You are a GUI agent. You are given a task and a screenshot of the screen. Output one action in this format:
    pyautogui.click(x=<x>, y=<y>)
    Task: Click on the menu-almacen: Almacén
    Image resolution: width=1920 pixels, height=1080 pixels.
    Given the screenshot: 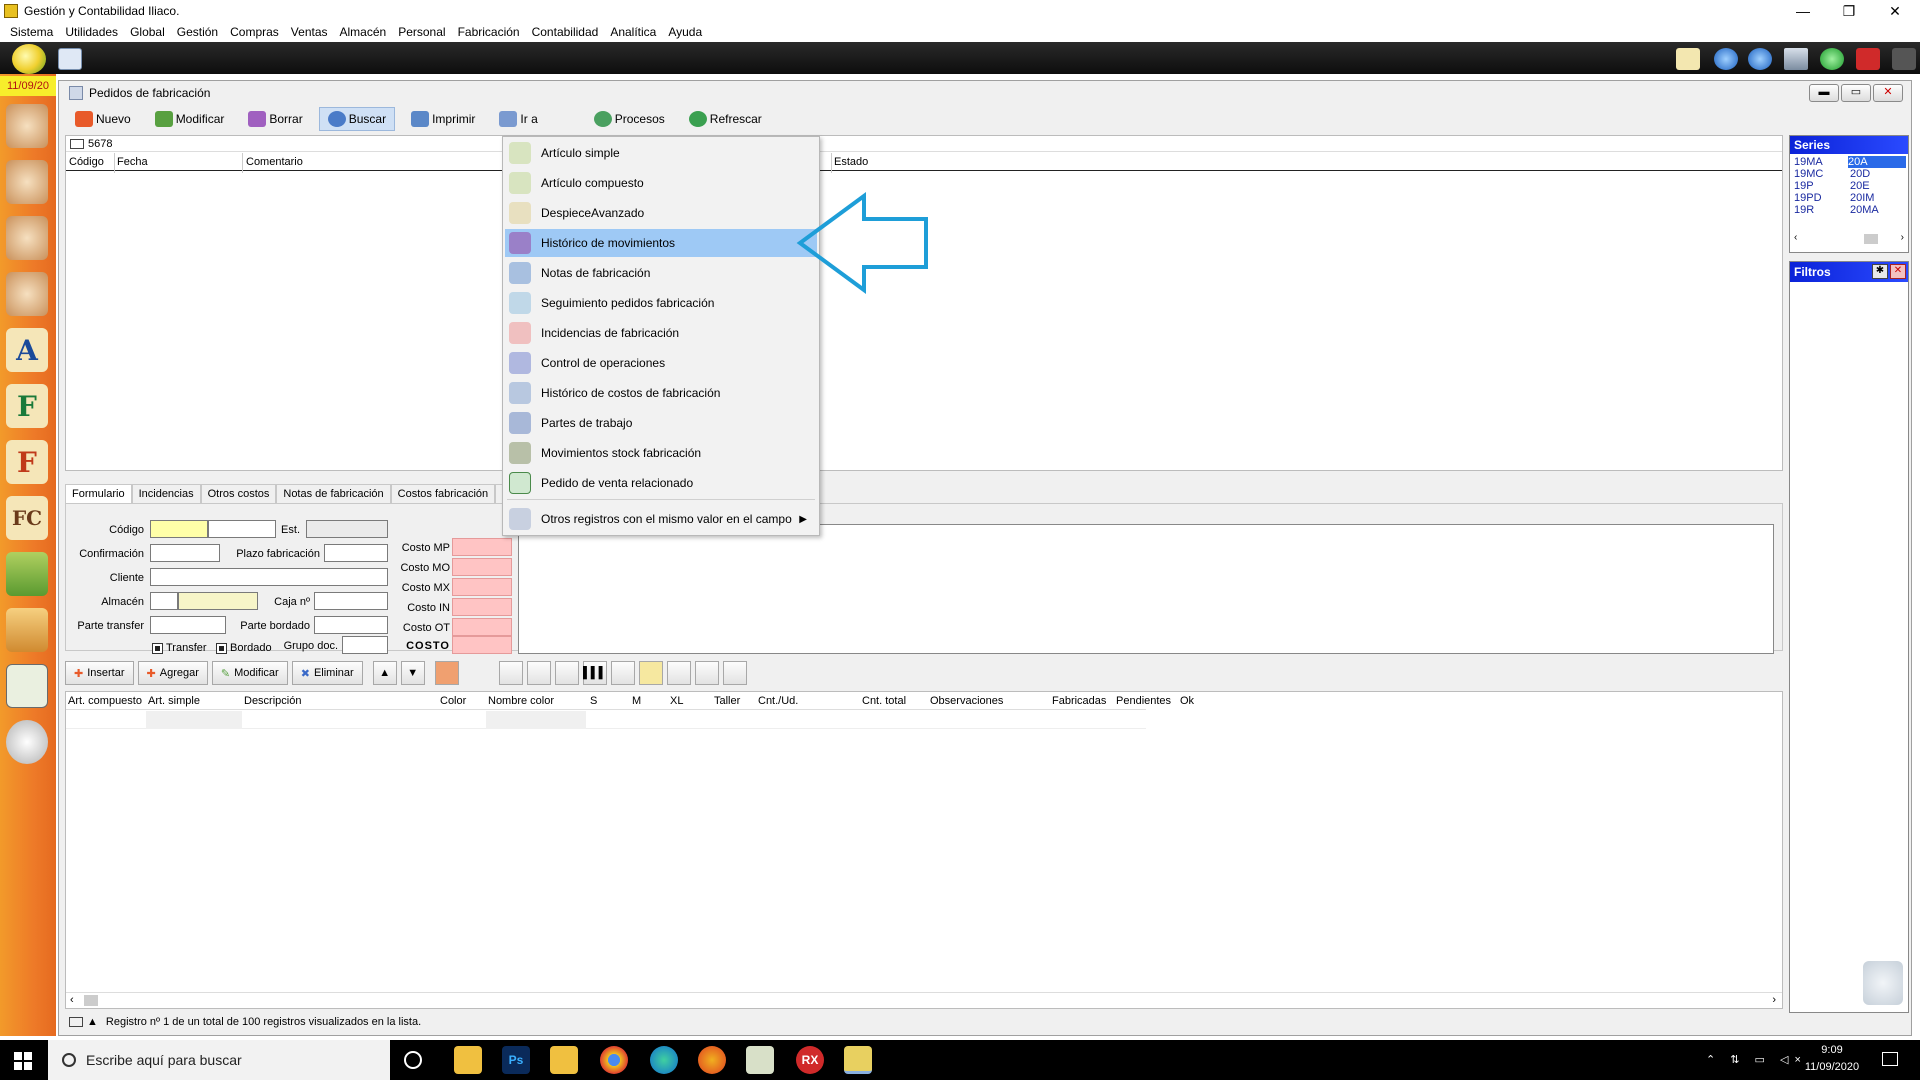 What is the action you would take?
    pyautogui.click(x=363, y=32)
    